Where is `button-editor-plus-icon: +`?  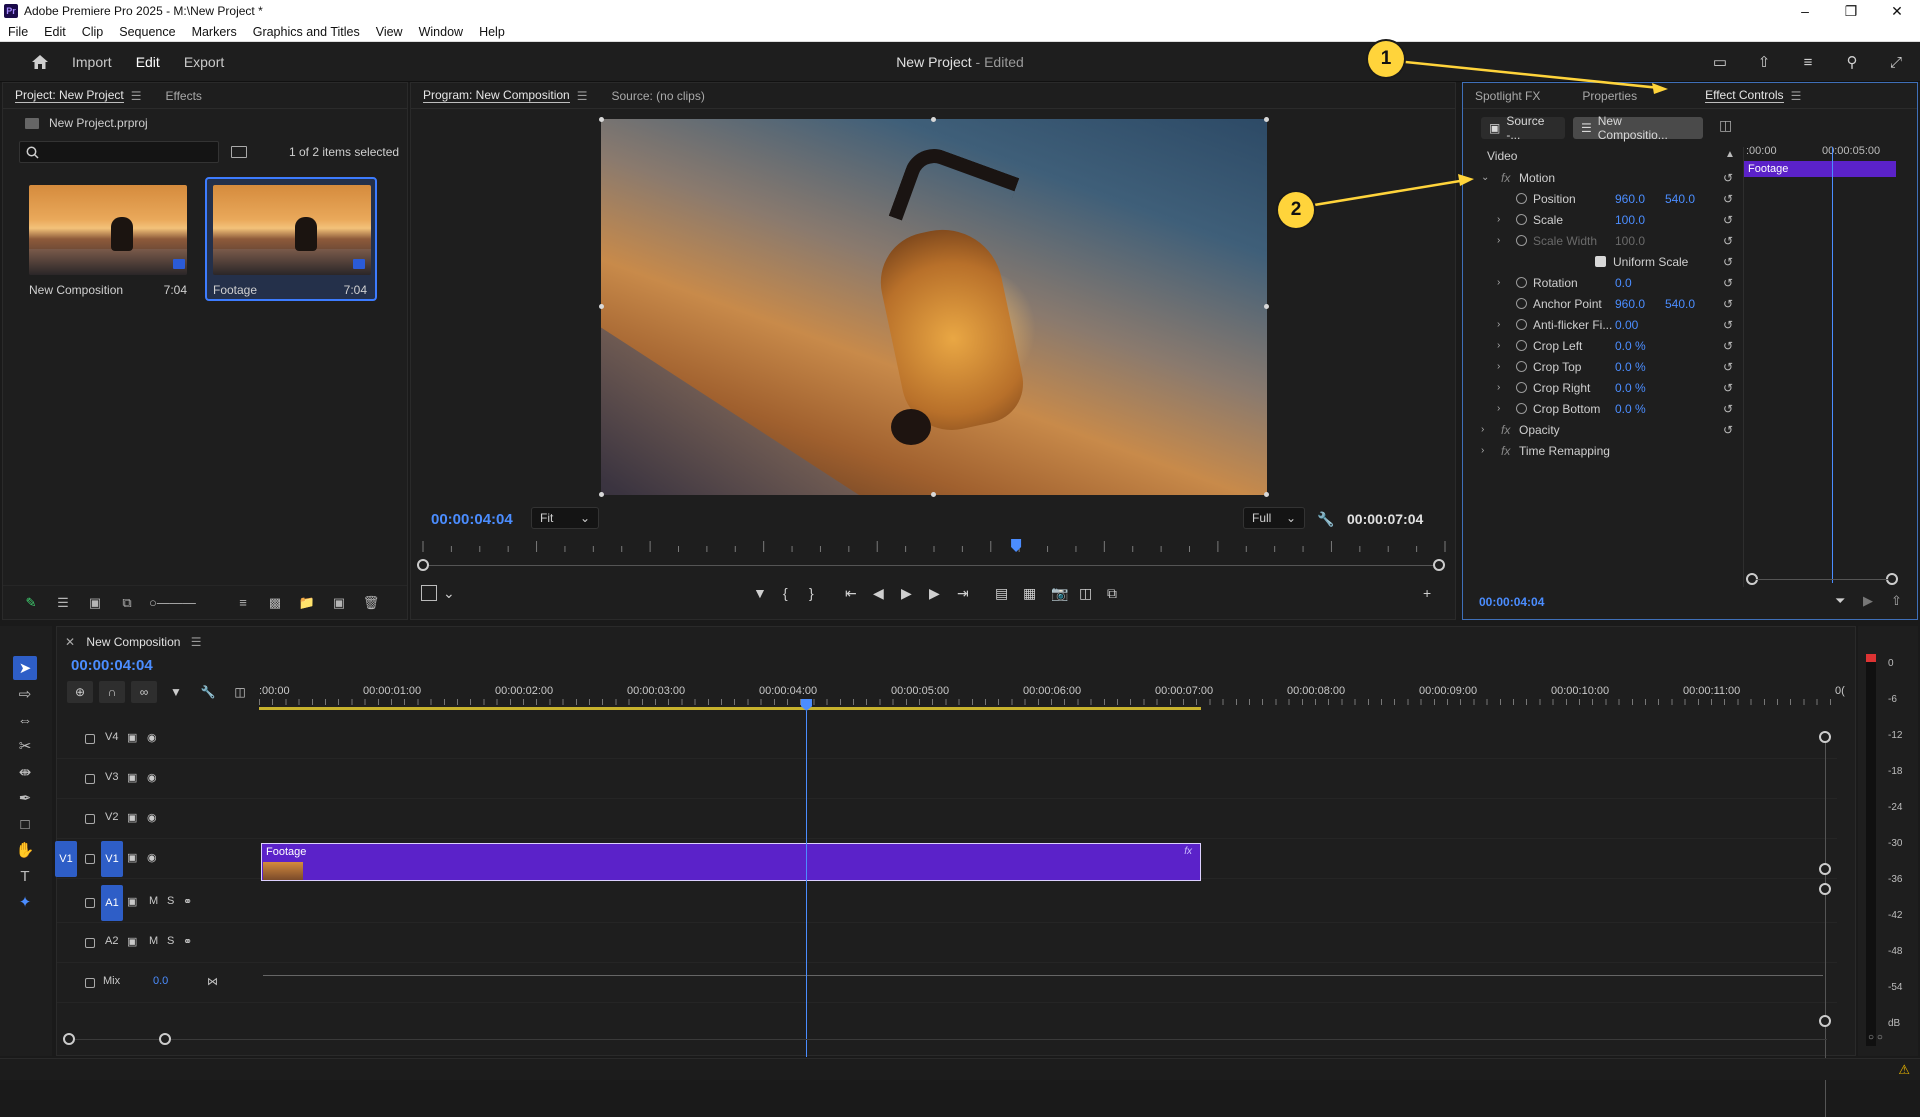 button-editor-plus-icon: + is located at coordinates (1427, 593).